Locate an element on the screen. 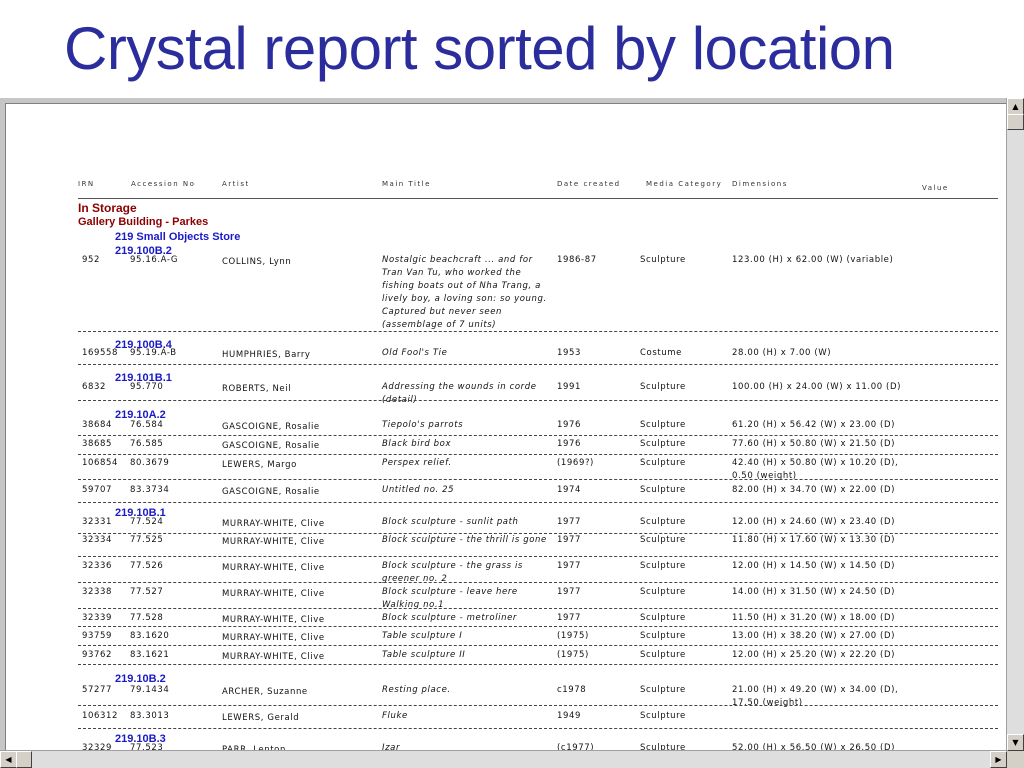  cell-title: Table sculpture II is located at coordinates (424, 655).